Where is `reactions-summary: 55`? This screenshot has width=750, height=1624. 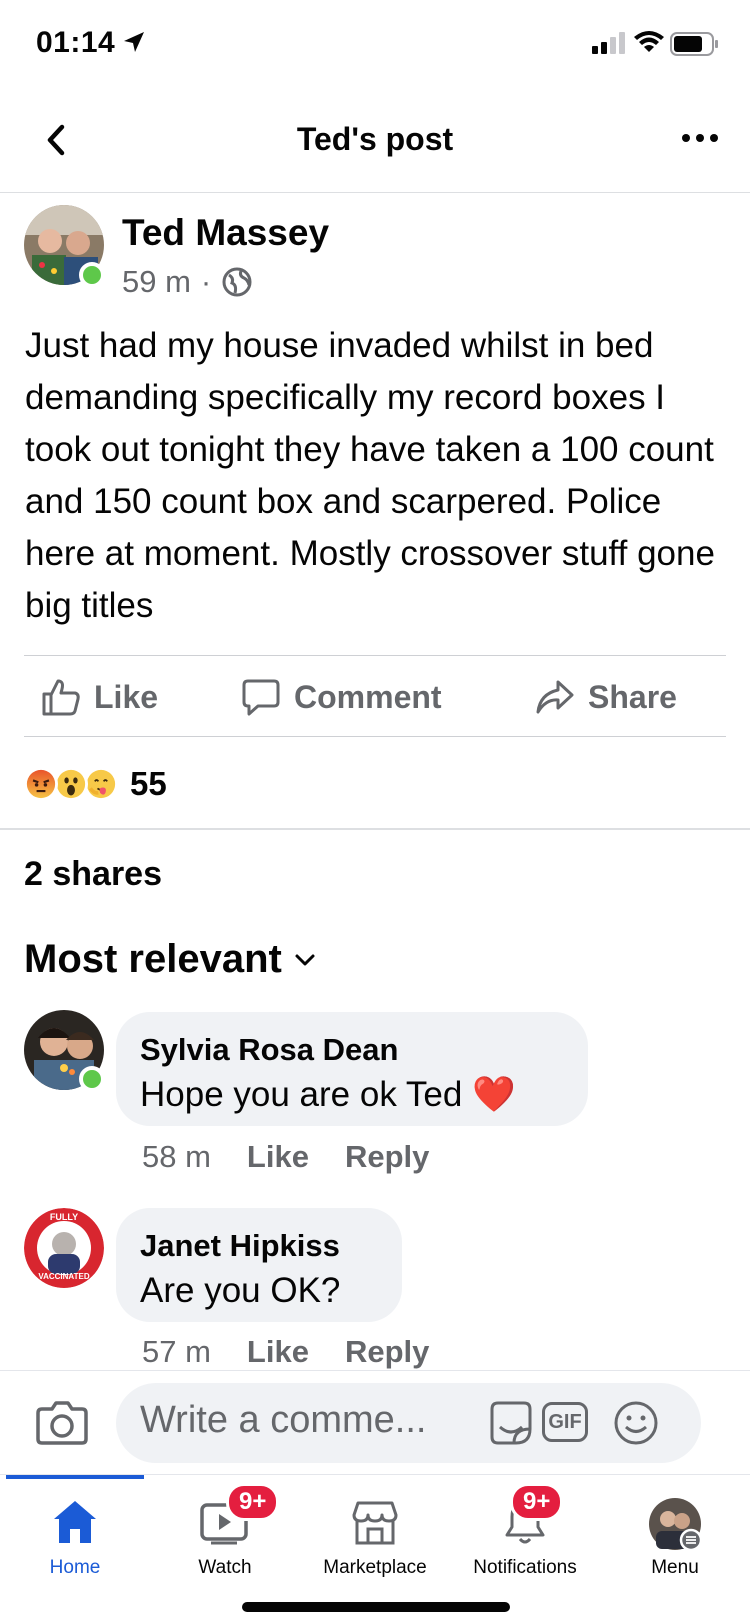 reactions-summary: 55 is located at coordinates (95, 784).